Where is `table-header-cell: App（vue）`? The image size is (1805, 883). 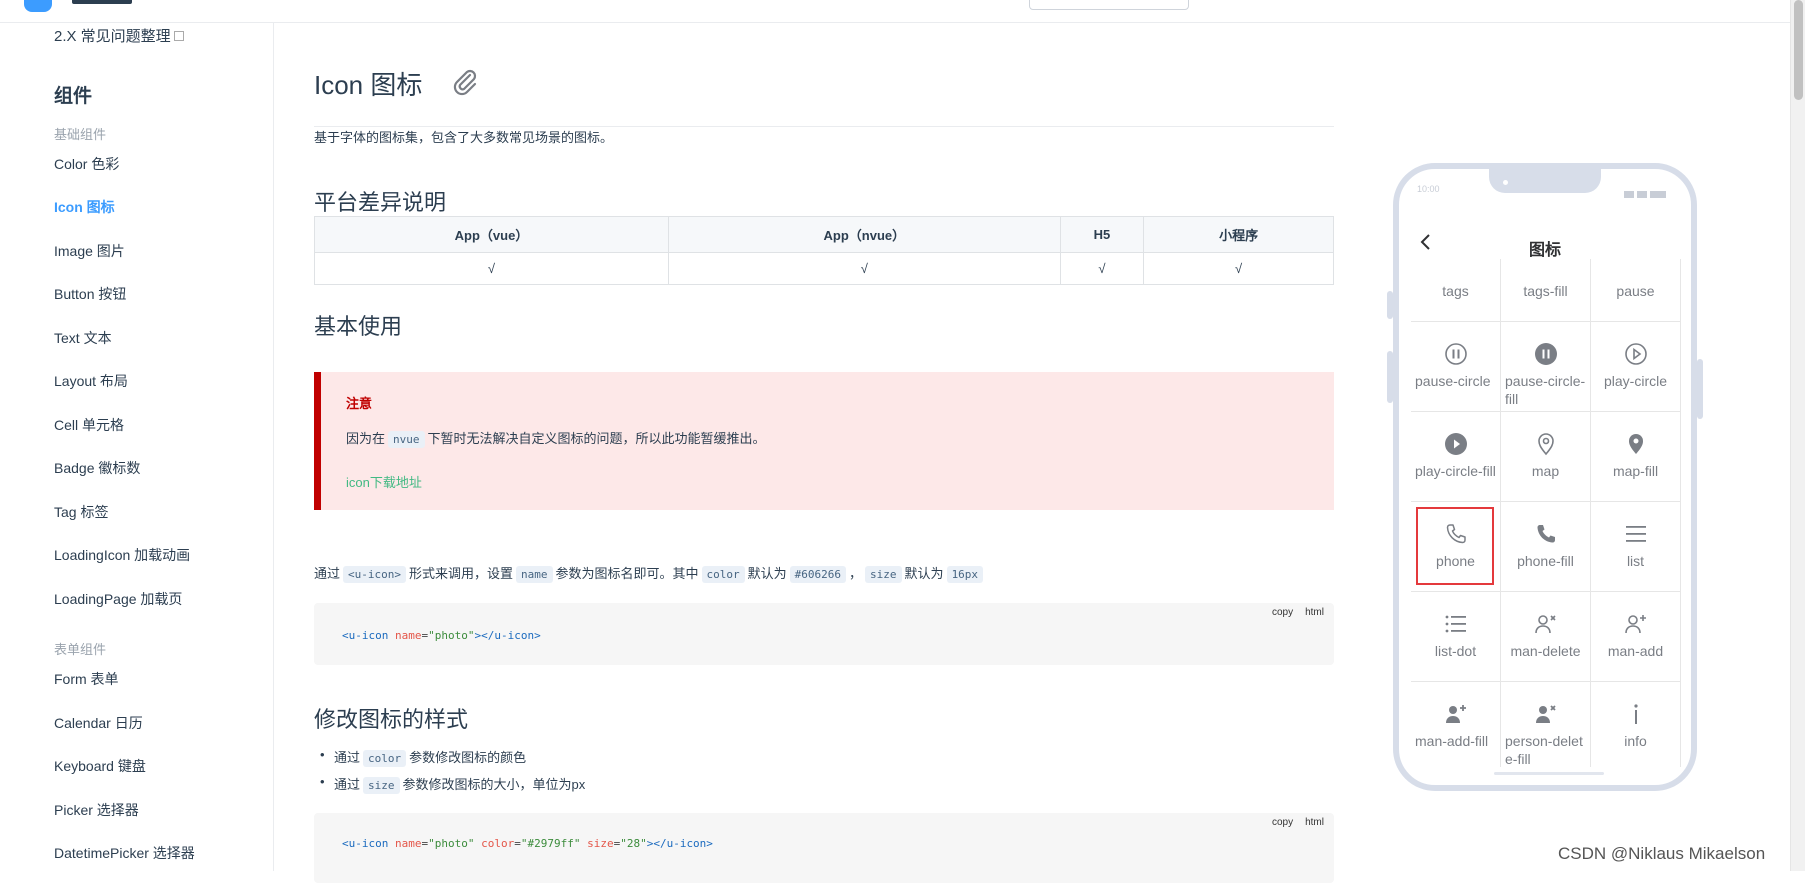
table-header-cell: App（vue） is located at coordinates (491, 234).